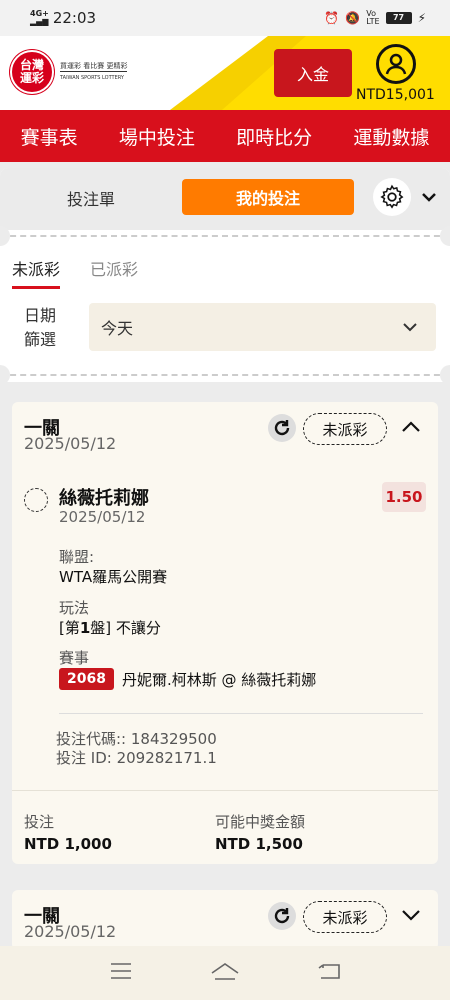 The height and width of the screenshot is (1000, 450). Describe the element at coordinates (329, 973) in the screenshot. I see `back-icon` at that location.